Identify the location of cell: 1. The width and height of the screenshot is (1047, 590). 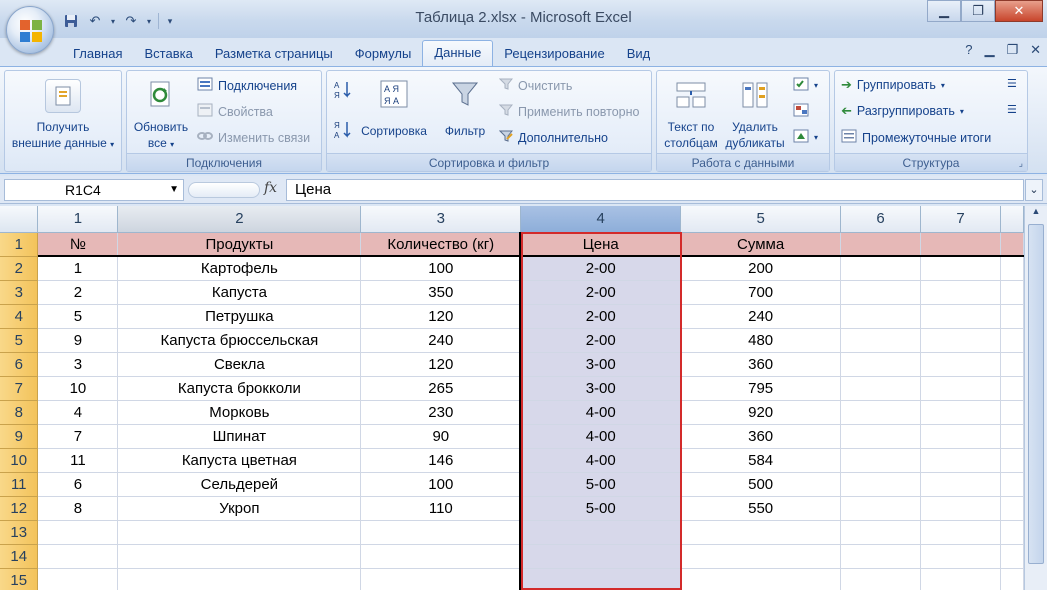
(78, 268).